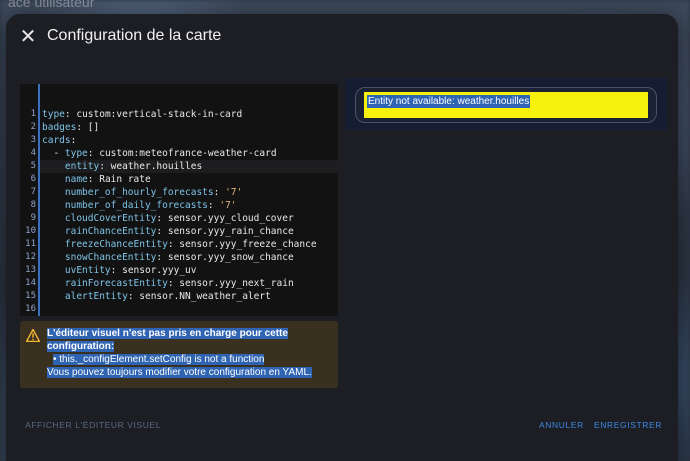  I want to click on yaml-value: custom:vertical-stack-in-card, so click(156, 114).